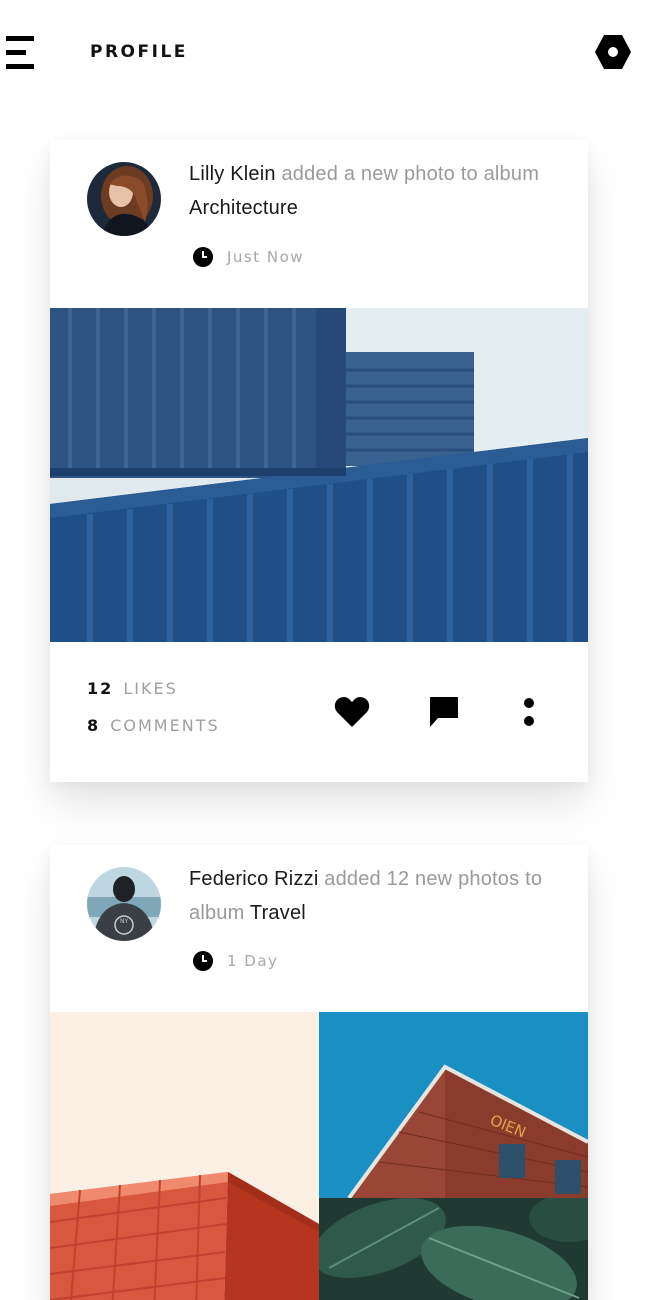  Describe the element at coordinates (124, 904) in the screenshot. I see `avatar: NY` at that location.